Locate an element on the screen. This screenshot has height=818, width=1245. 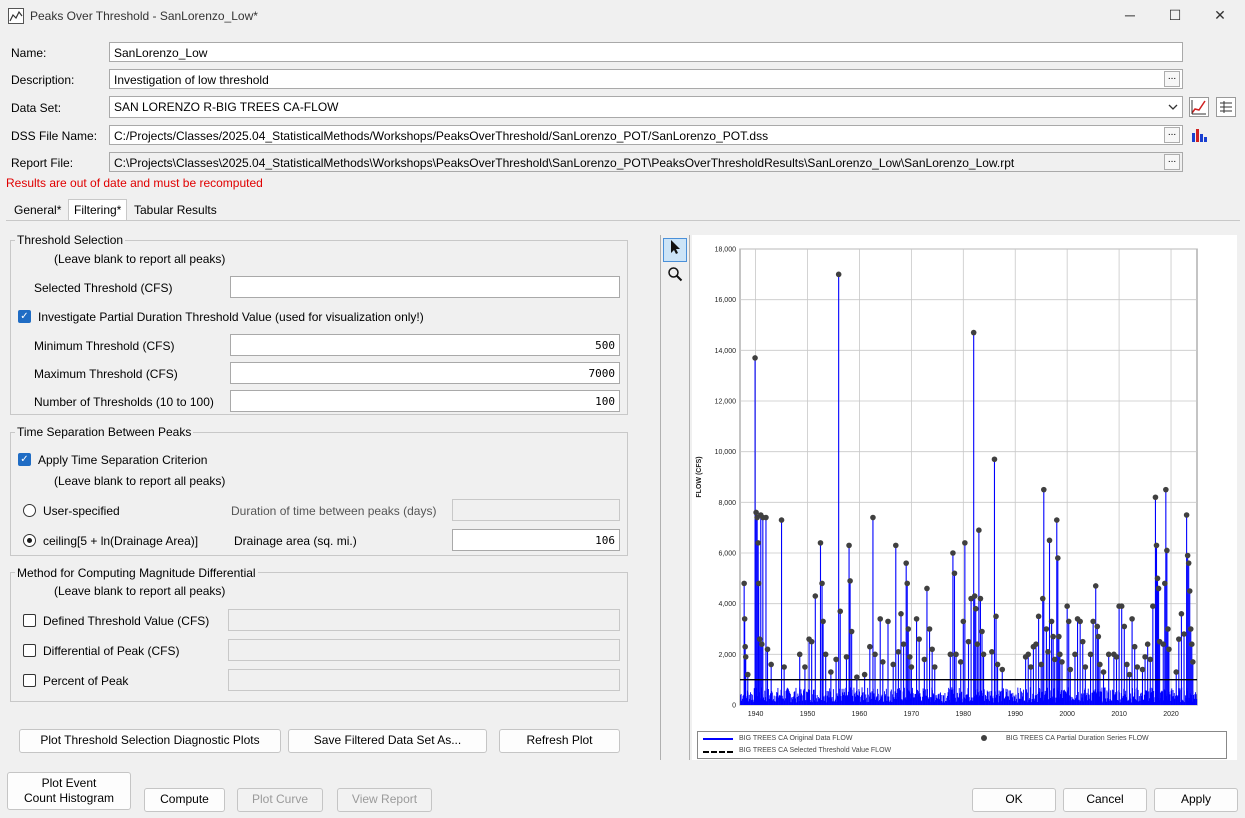
x-tick-label: 1980 is located at coordinates (964, 714).